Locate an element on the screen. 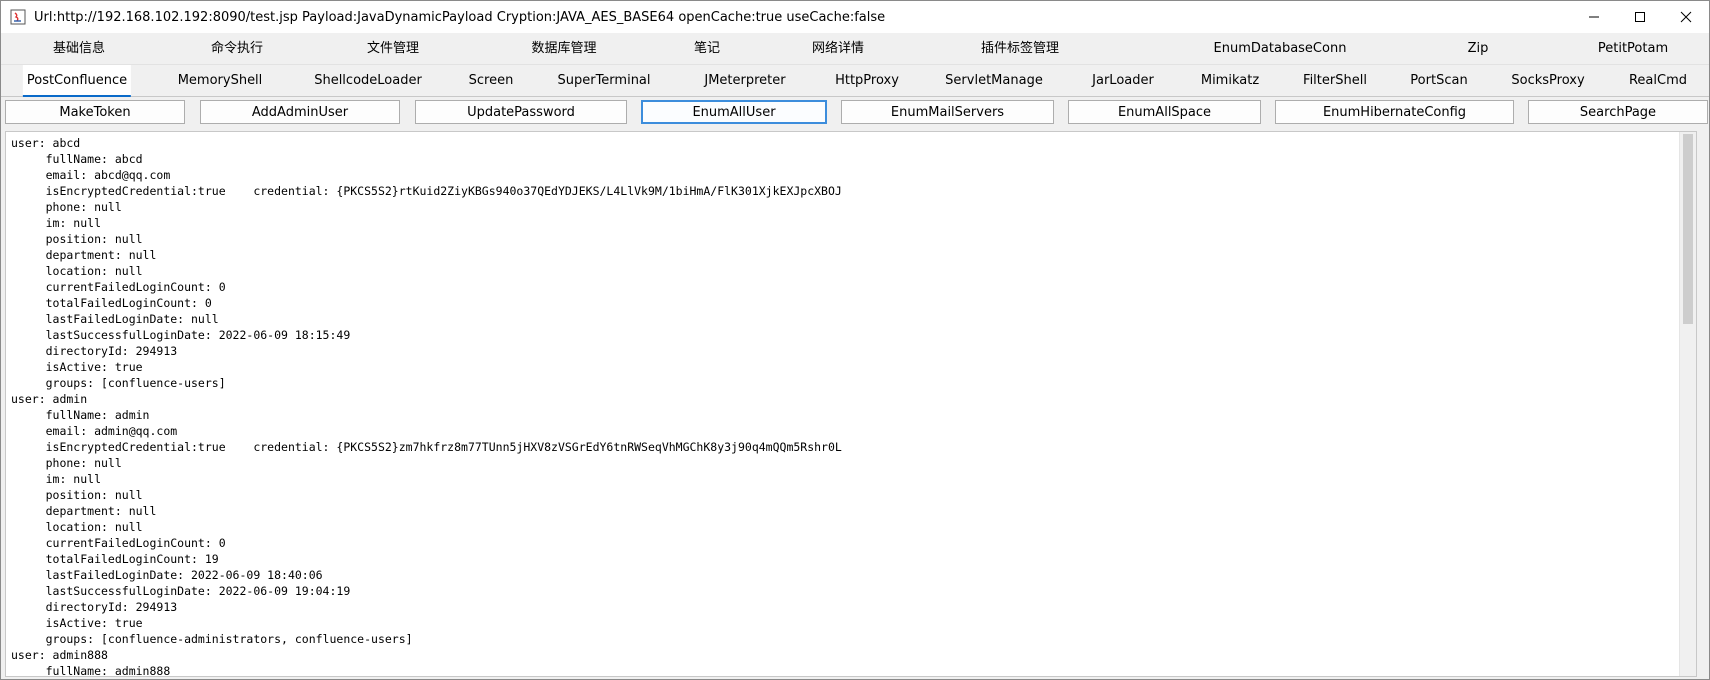 This screenshot has height=680, width=1710. update-password-button: UpdatePassword is located at coordinates (521, 112).